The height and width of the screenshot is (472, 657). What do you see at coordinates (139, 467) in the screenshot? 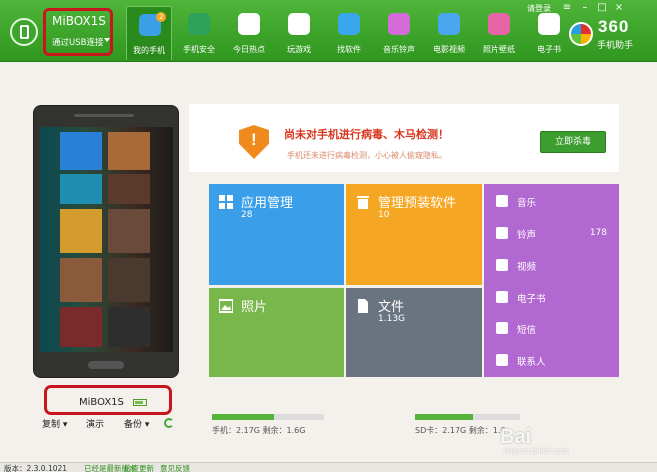
I see `check-update-link: 检查更新` at bounding box center [139, 467].